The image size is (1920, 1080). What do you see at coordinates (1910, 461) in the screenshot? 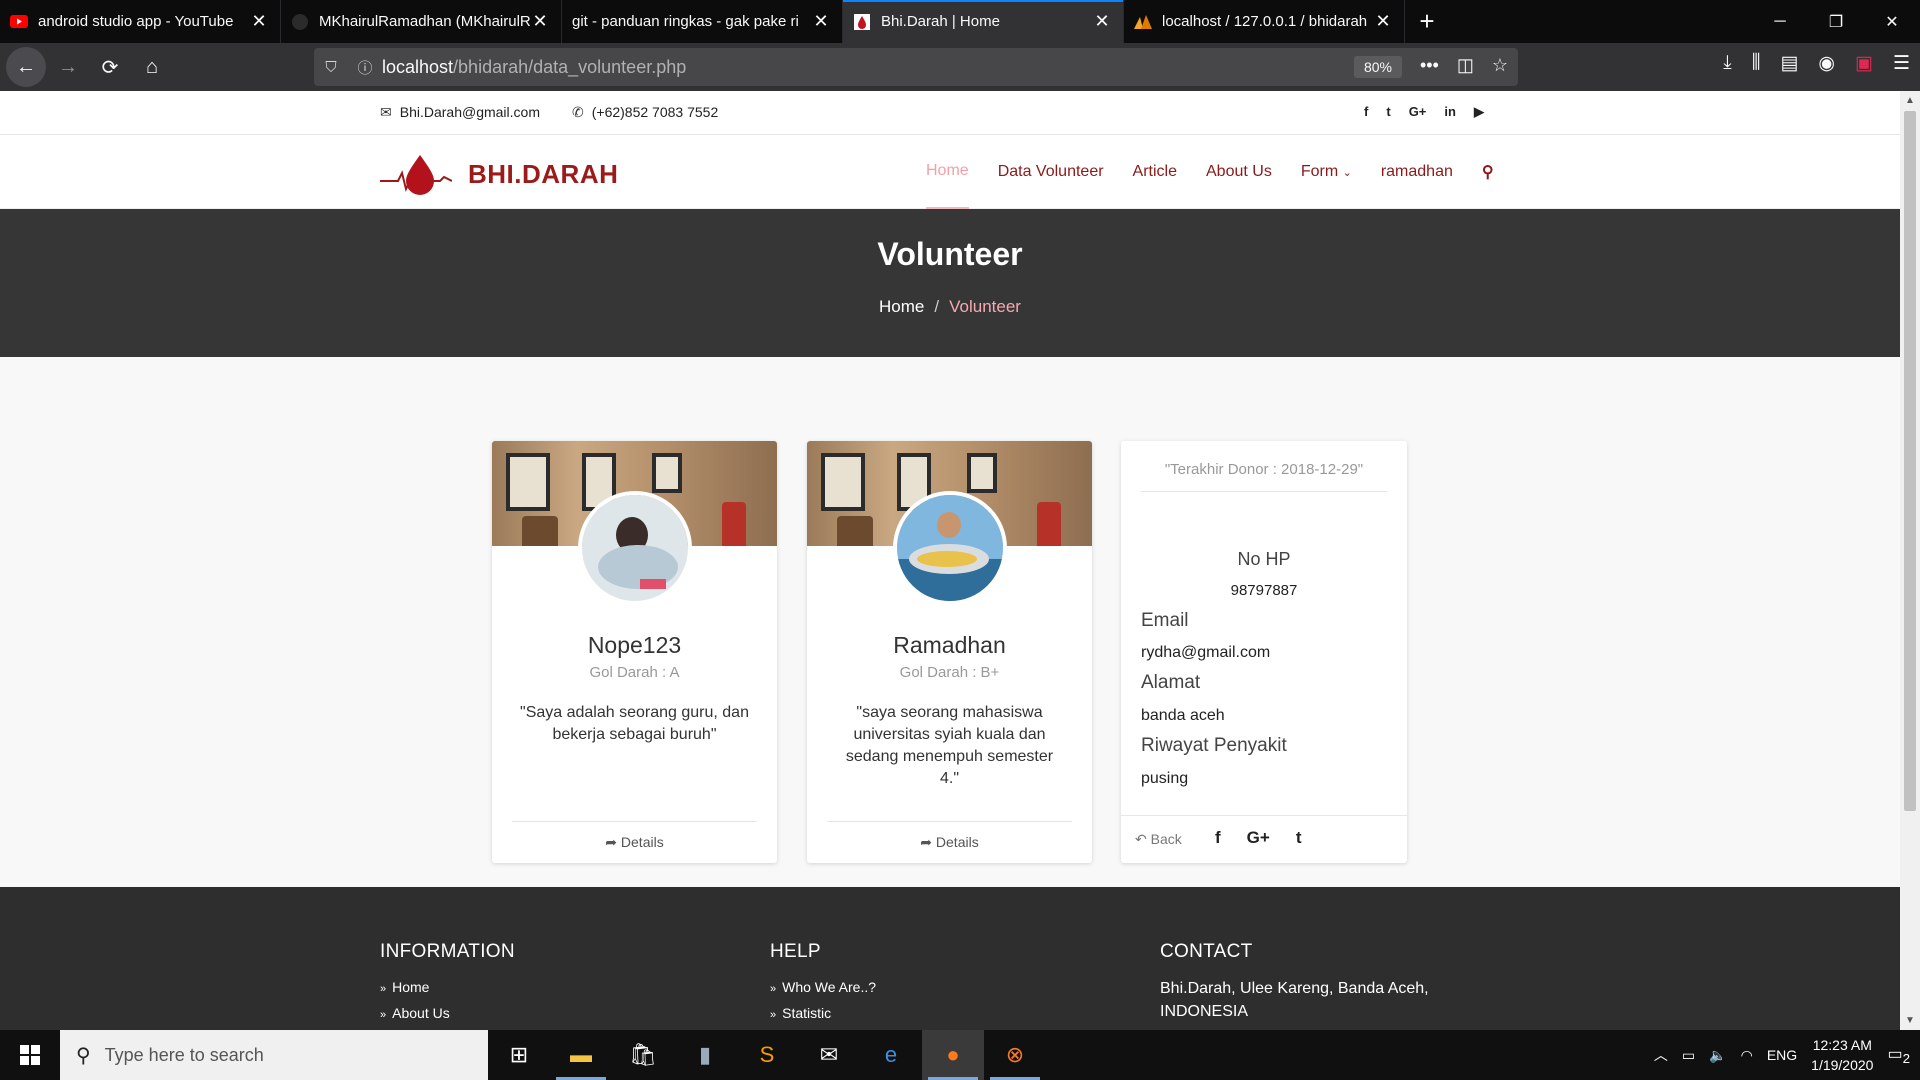
I see `scrollbar-thumb` at bounding box center [1910, 461].